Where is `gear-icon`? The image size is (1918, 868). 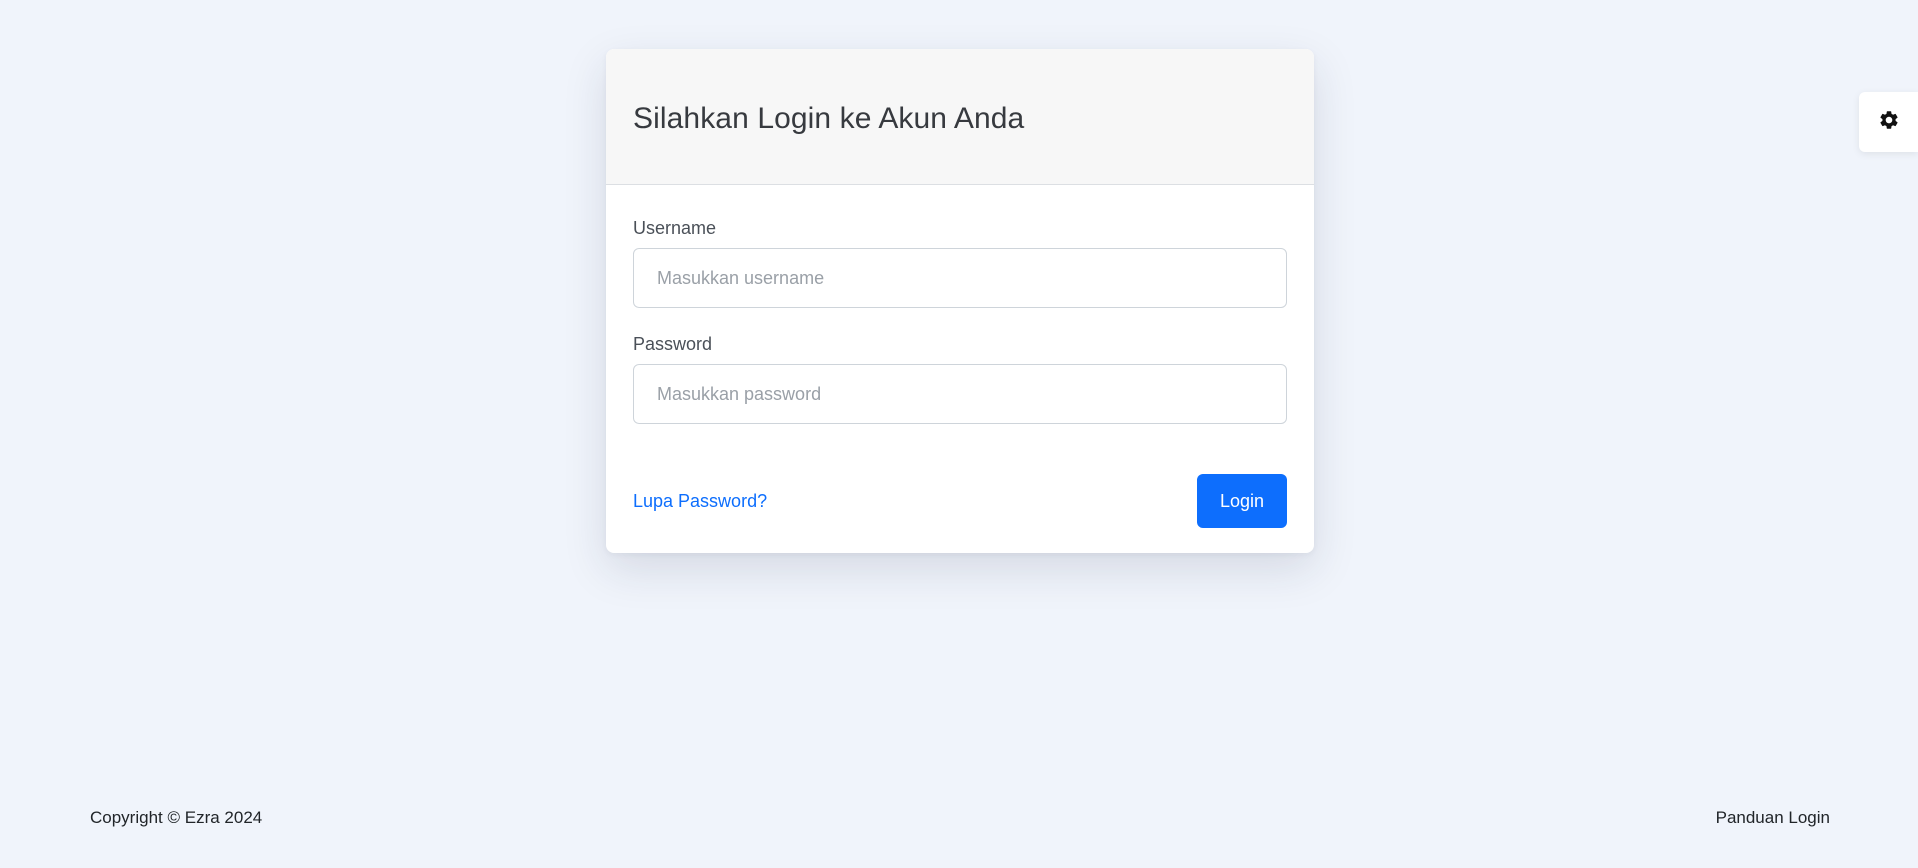
gear-icon is located at coordinates (1889, 122).